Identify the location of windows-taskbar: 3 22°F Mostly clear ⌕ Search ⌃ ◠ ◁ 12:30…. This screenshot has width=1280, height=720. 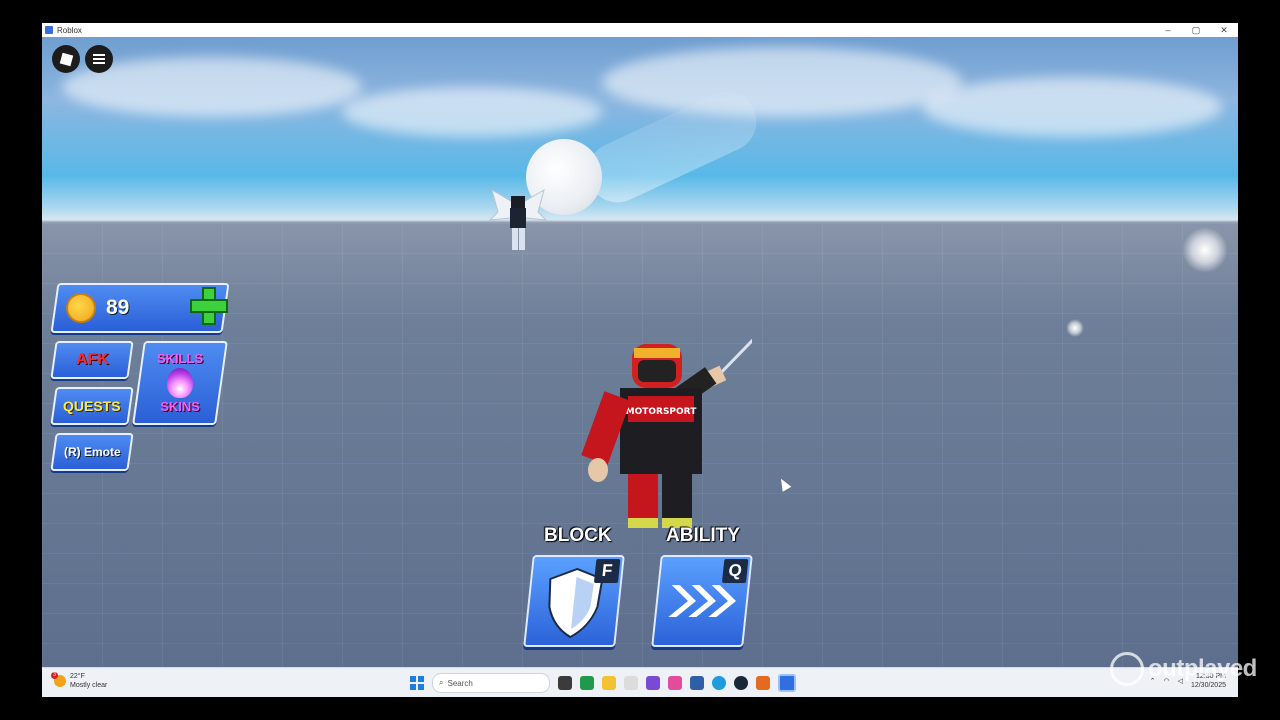
(640, 682).